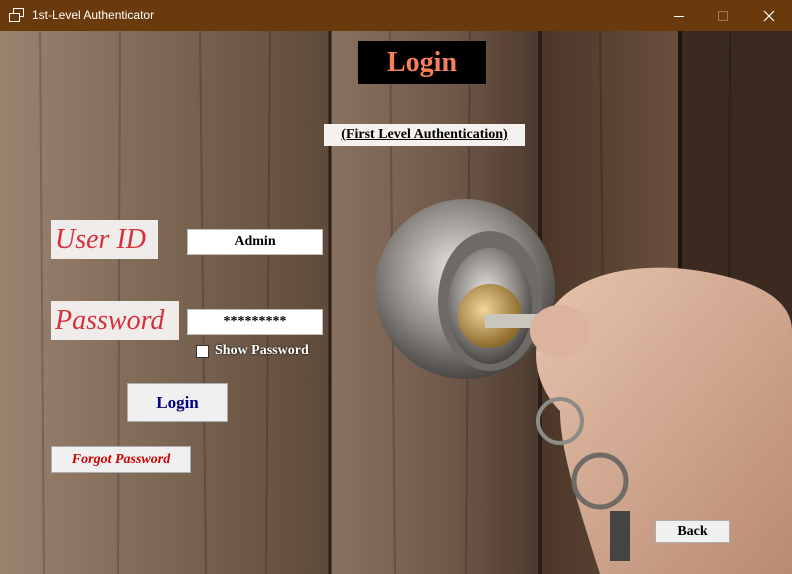  What do you see at coordinates (692, 531) in the screenshot?
I see `back-button: Back` at bounding box center [692, 531].